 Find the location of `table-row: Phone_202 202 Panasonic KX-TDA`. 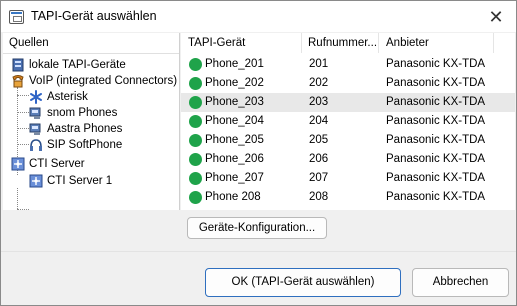

table-row: Phone_202 202 Panasonic KX-TDA is located at coordinates (348, 83).